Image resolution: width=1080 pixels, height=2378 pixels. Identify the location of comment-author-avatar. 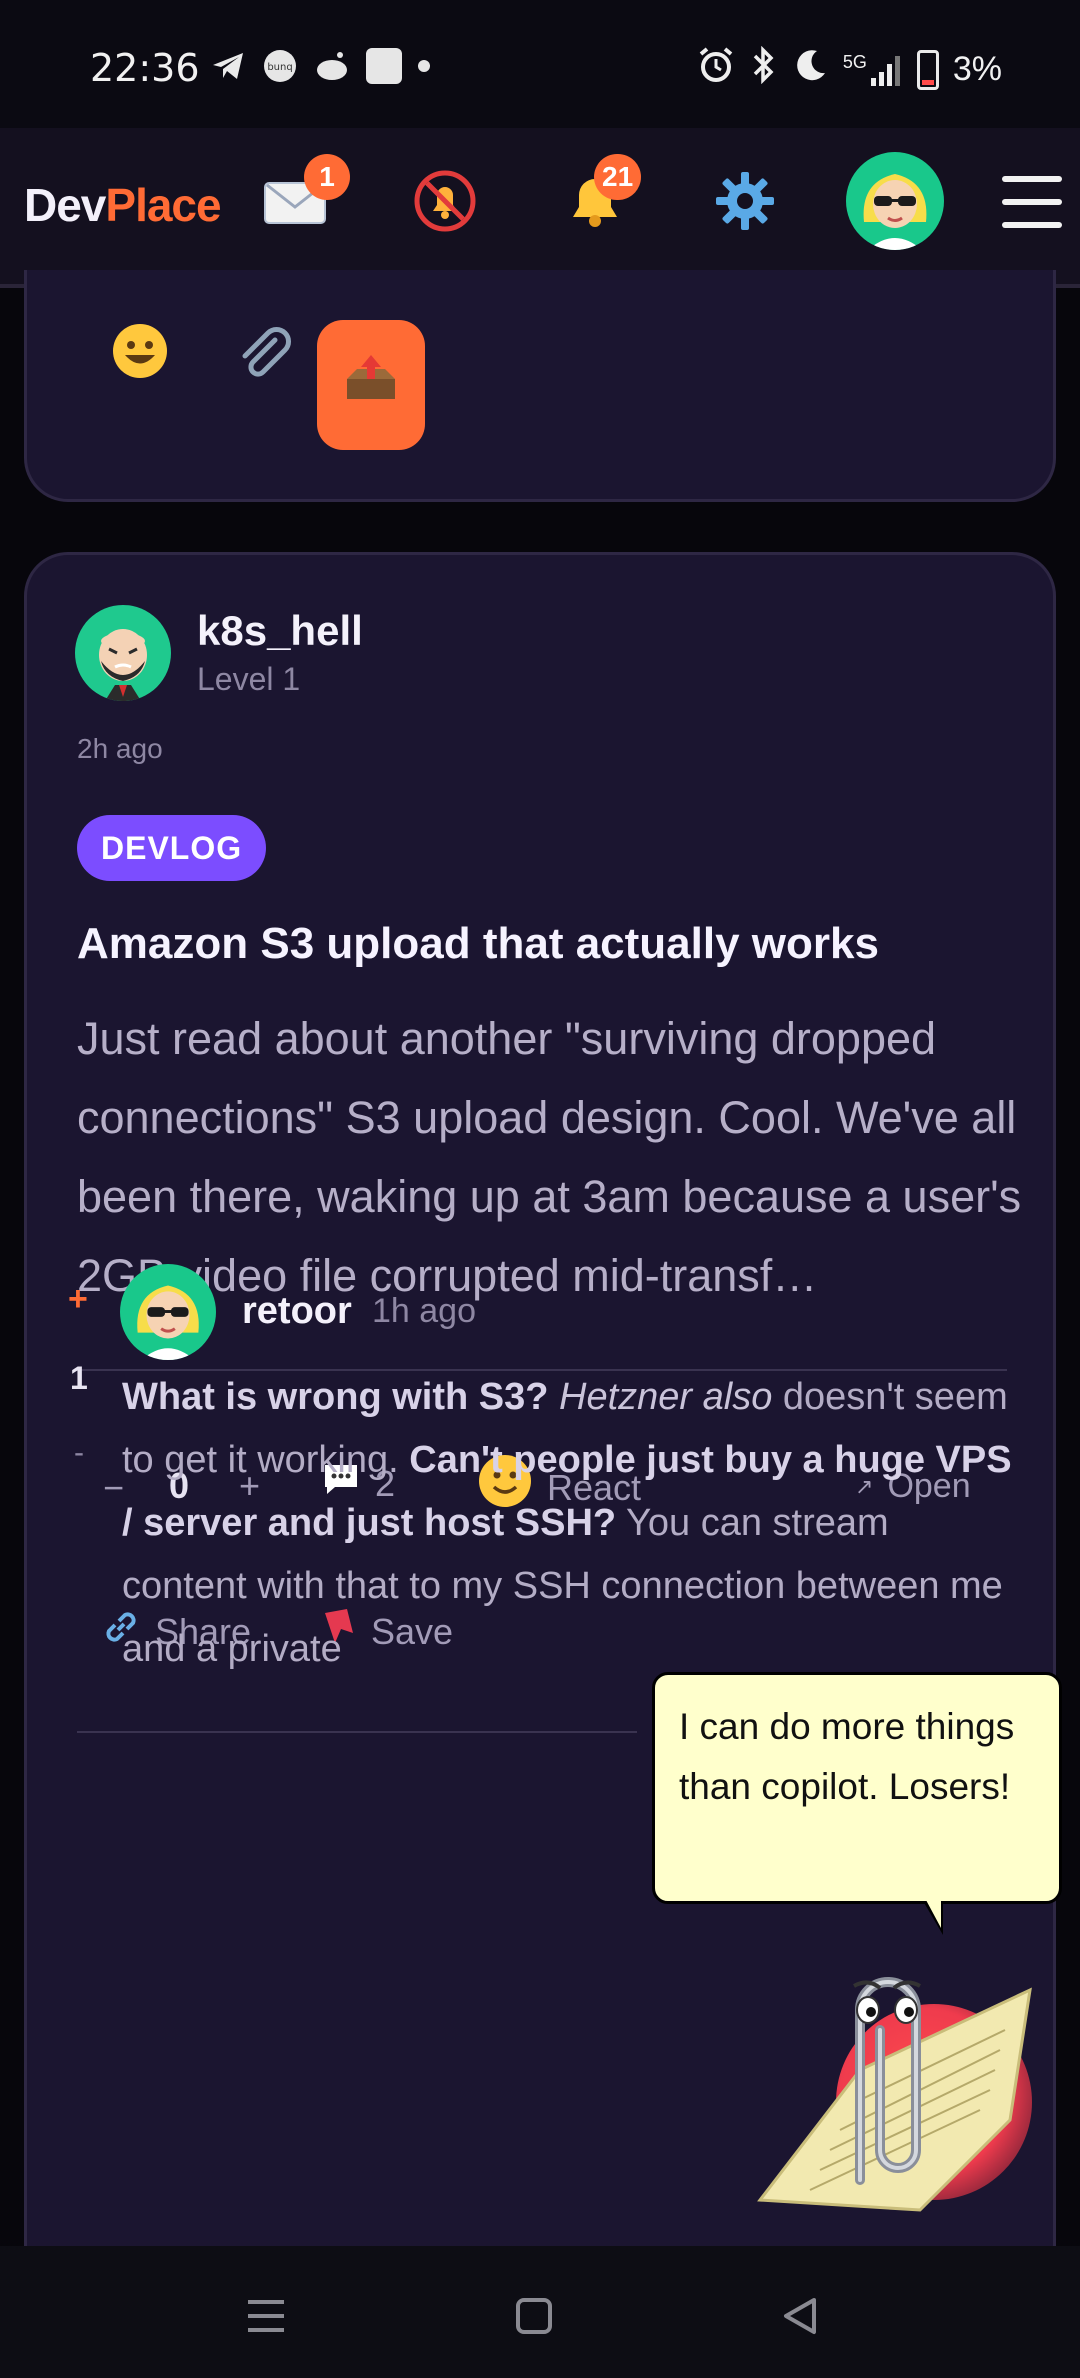
(168, 1312).